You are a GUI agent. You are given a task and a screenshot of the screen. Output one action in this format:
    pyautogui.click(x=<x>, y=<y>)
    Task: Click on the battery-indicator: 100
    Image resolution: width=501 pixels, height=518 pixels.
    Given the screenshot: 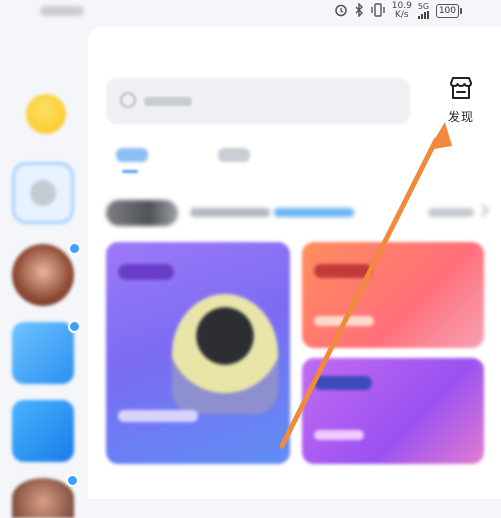 What is the action you would take?
    pyautogui.click(x=449, y=11)
    